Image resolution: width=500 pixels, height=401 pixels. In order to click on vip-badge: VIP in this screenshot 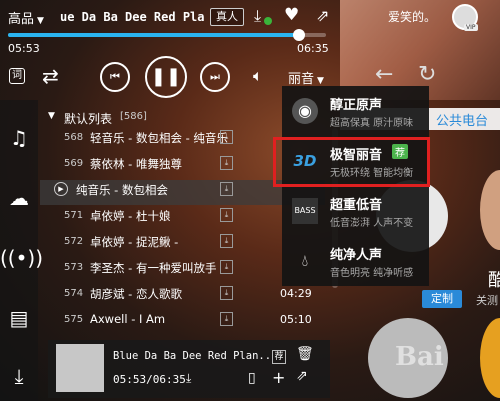, I will do `click(471, 27)`.